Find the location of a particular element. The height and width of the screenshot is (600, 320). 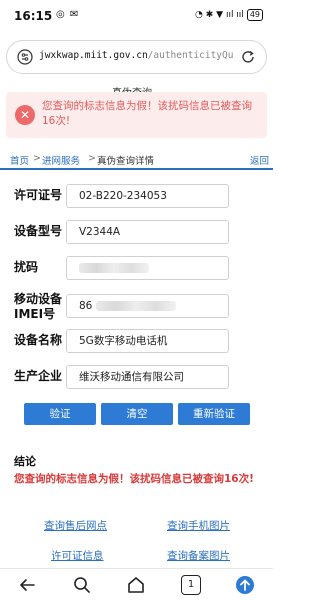

action-buttons: 验证 清空 重新验证 is located at coordinates (137, 414).